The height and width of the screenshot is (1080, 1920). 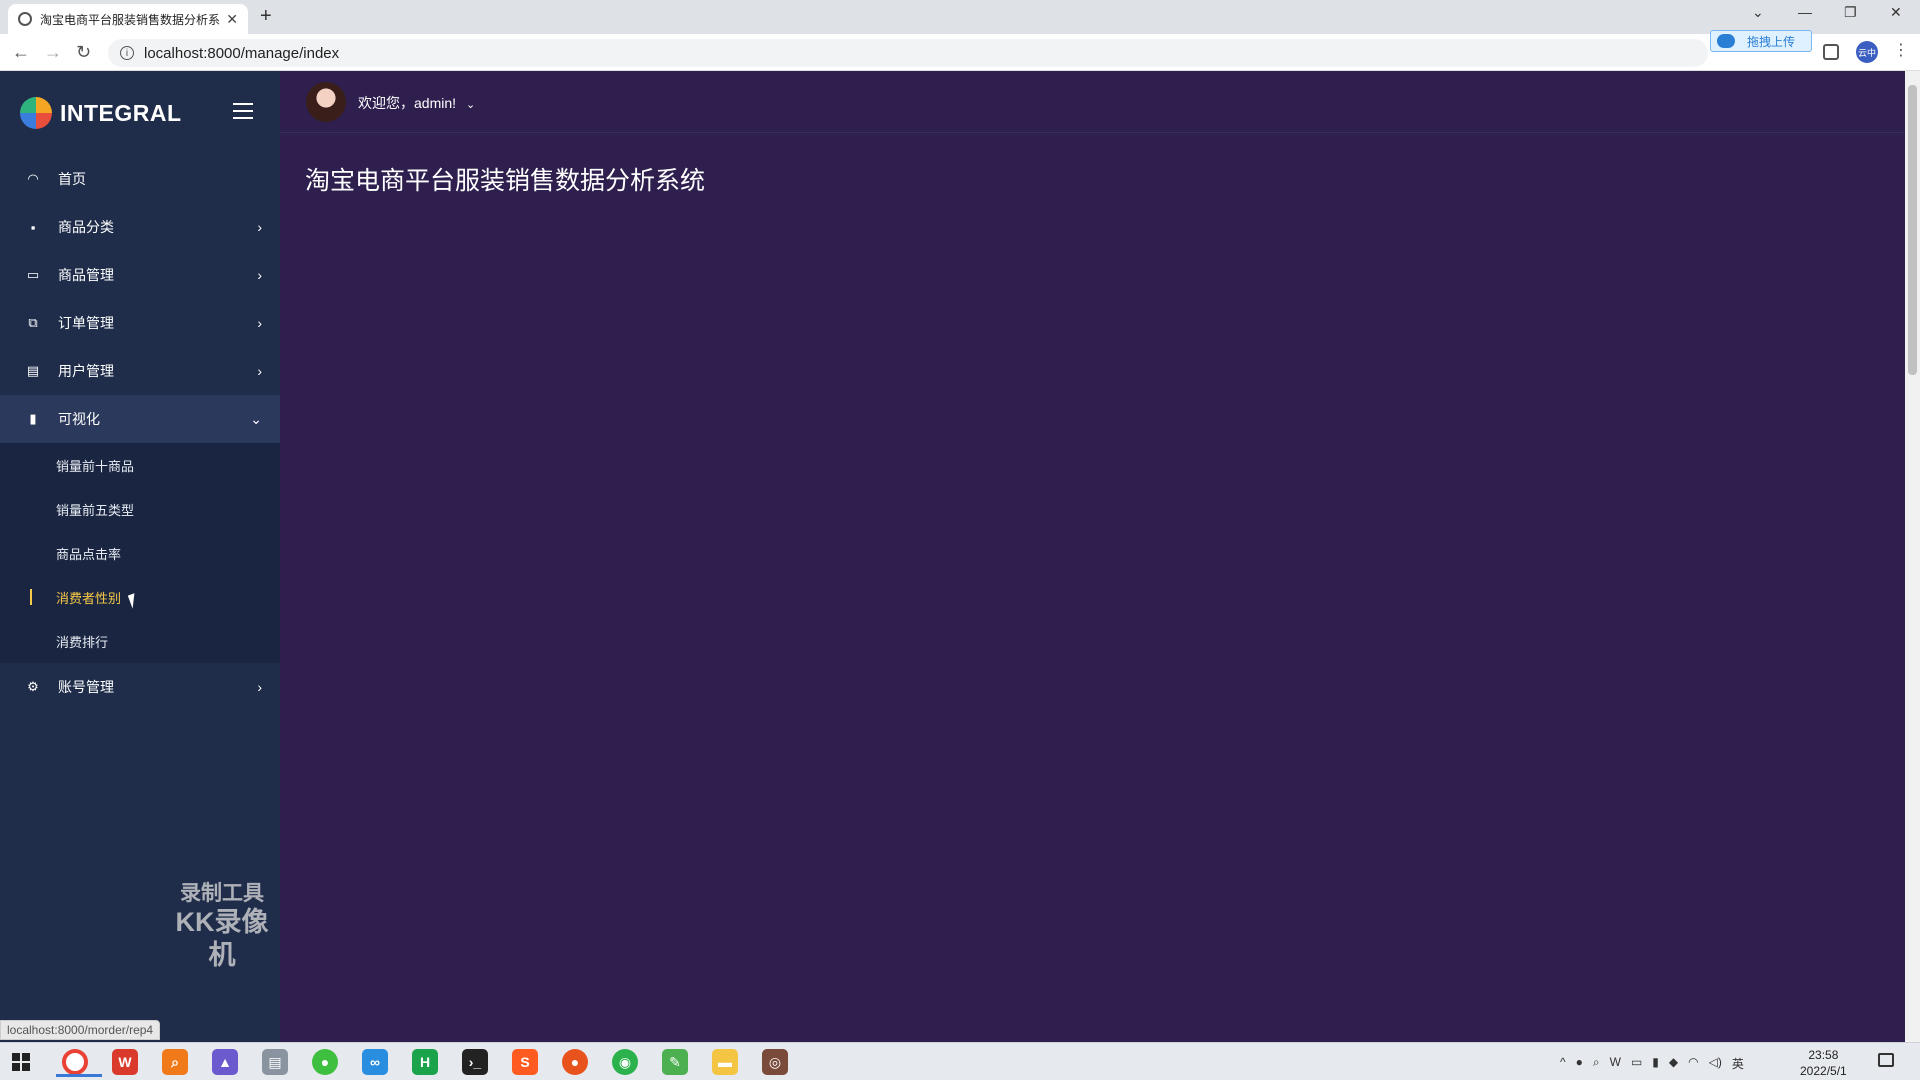 What do you see at coordinates (21, 1062) in the screenshot?
I see `start-icon` at bounding box center [21, 1062].